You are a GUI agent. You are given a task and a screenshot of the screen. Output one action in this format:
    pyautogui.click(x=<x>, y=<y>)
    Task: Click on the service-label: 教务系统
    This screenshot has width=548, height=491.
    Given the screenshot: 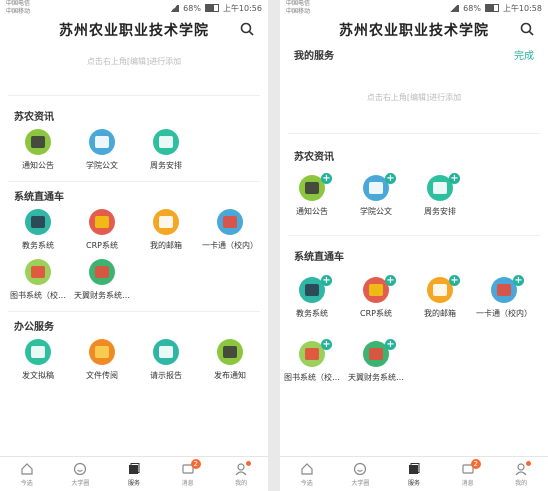 What is the action you would take?
    pyautogui.click(x=38, y=245)
    